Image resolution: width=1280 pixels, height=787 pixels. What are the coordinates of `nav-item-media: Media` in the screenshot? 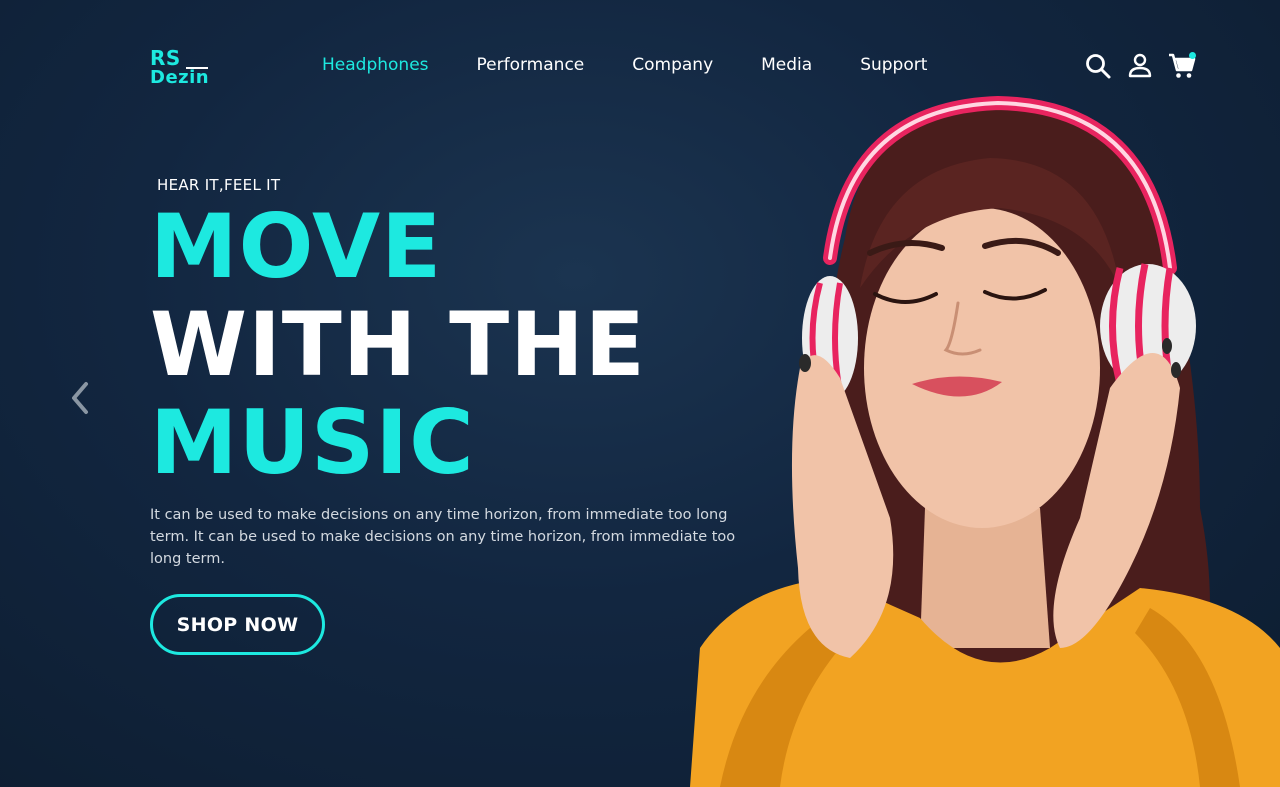 It's located at (786, 65).